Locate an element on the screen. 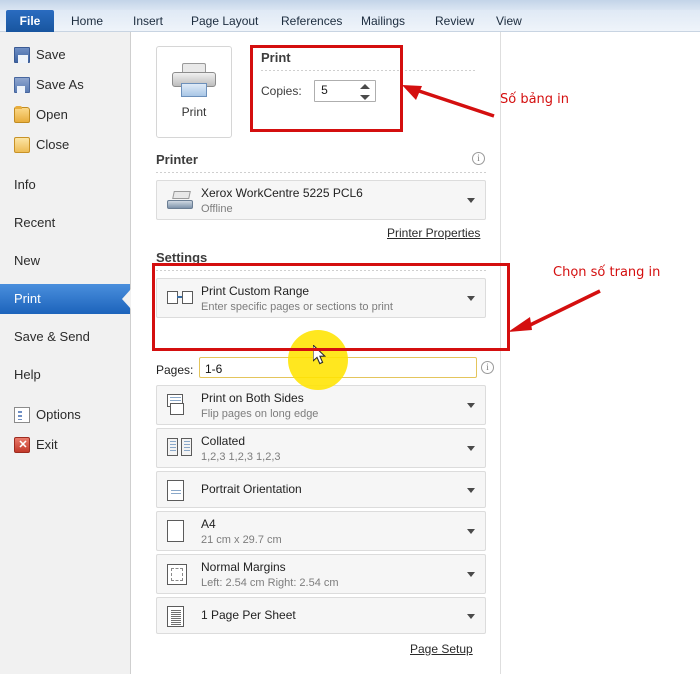 The height and width of the screenshot is (674, 700). collate-title: Collated is located at coordinates (223, 441).